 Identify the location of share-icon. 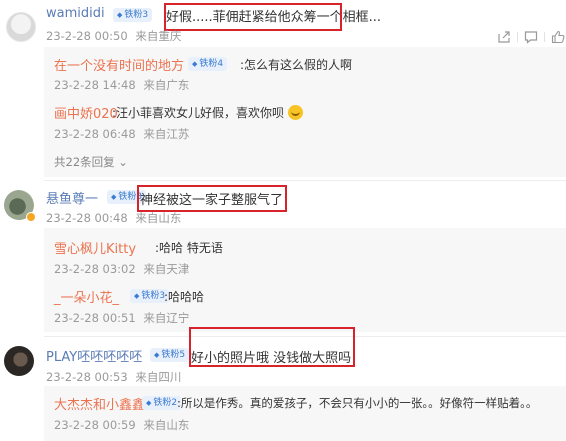
(503, 37).